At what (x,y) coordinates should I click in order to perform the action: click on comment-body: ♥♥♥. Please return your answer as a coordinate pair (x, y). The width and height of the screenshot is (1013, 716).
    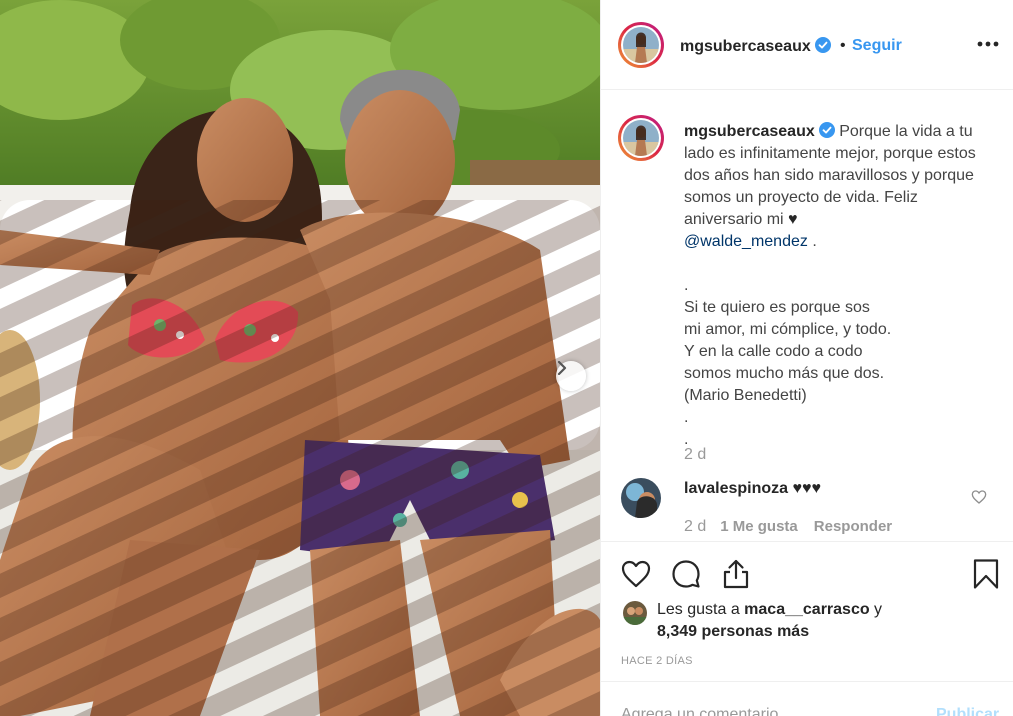
    Looking at the image, I should click on (807, 488).